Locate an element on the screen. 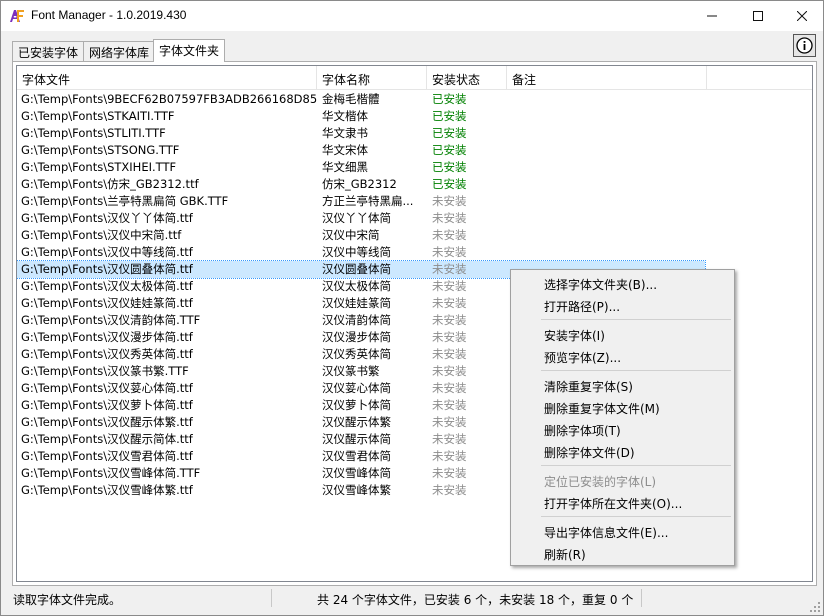  cell-font-file: G:\Temp\Fonts\汉仪圆叠体简.ttf is located at coordinates (107, 269).